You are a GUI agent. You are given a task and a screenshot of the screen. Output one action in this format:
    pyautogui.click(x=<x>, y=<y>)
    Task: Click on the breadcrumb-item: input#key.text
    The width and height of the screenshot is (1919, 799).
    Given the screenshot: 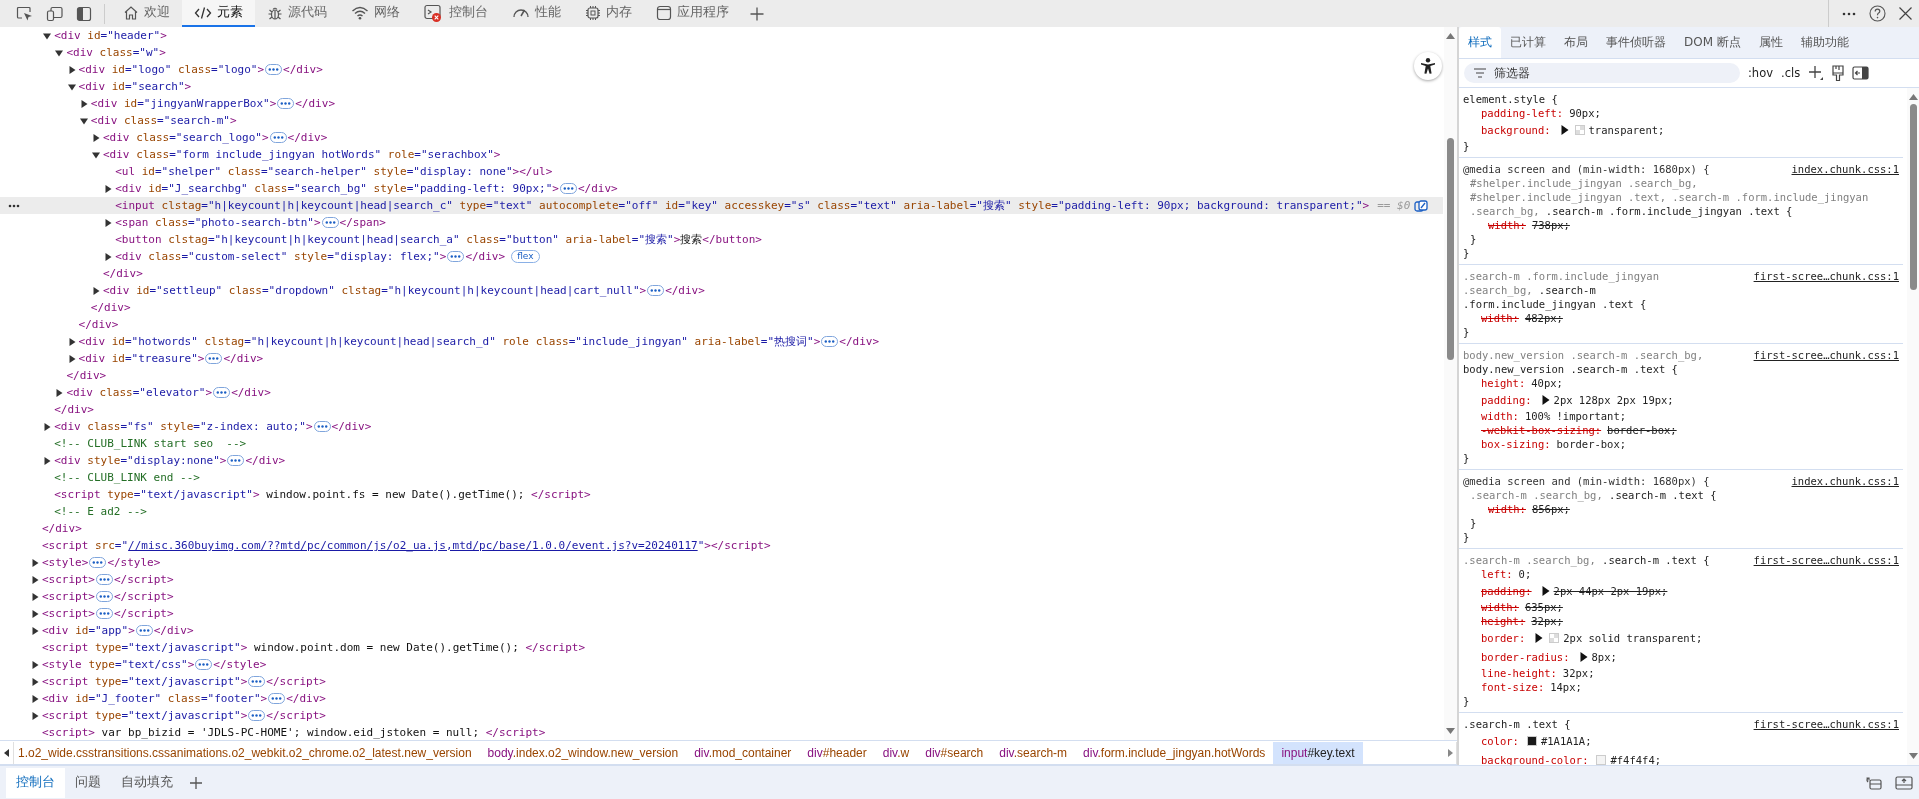 What is the action you would take?
    pyautogui.click(x=1318, y=752)
    